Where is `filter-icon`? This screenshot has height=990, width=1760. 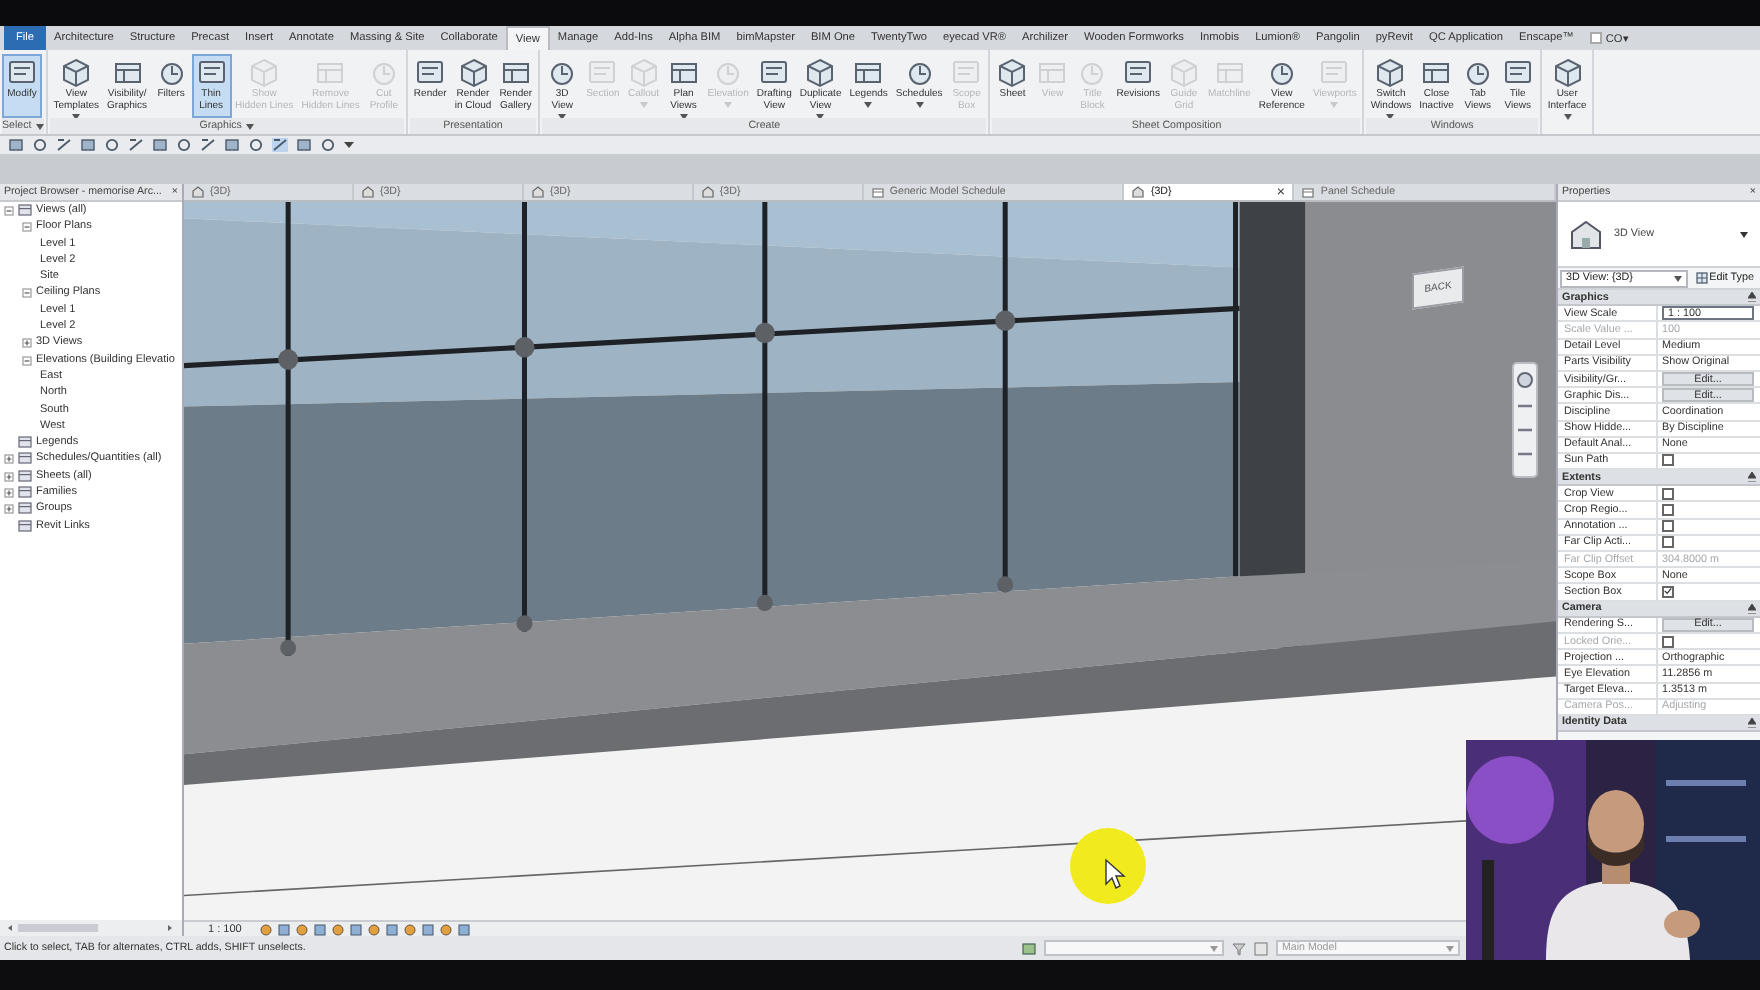 filter-icon is located at coordinates (1239, 948).